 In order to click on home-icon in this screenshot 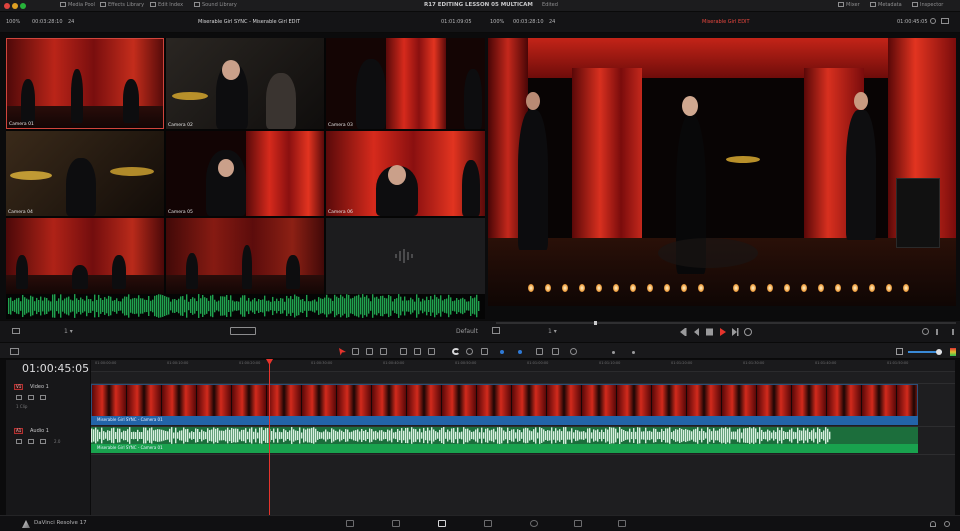, I will do `click(933, 524)`.